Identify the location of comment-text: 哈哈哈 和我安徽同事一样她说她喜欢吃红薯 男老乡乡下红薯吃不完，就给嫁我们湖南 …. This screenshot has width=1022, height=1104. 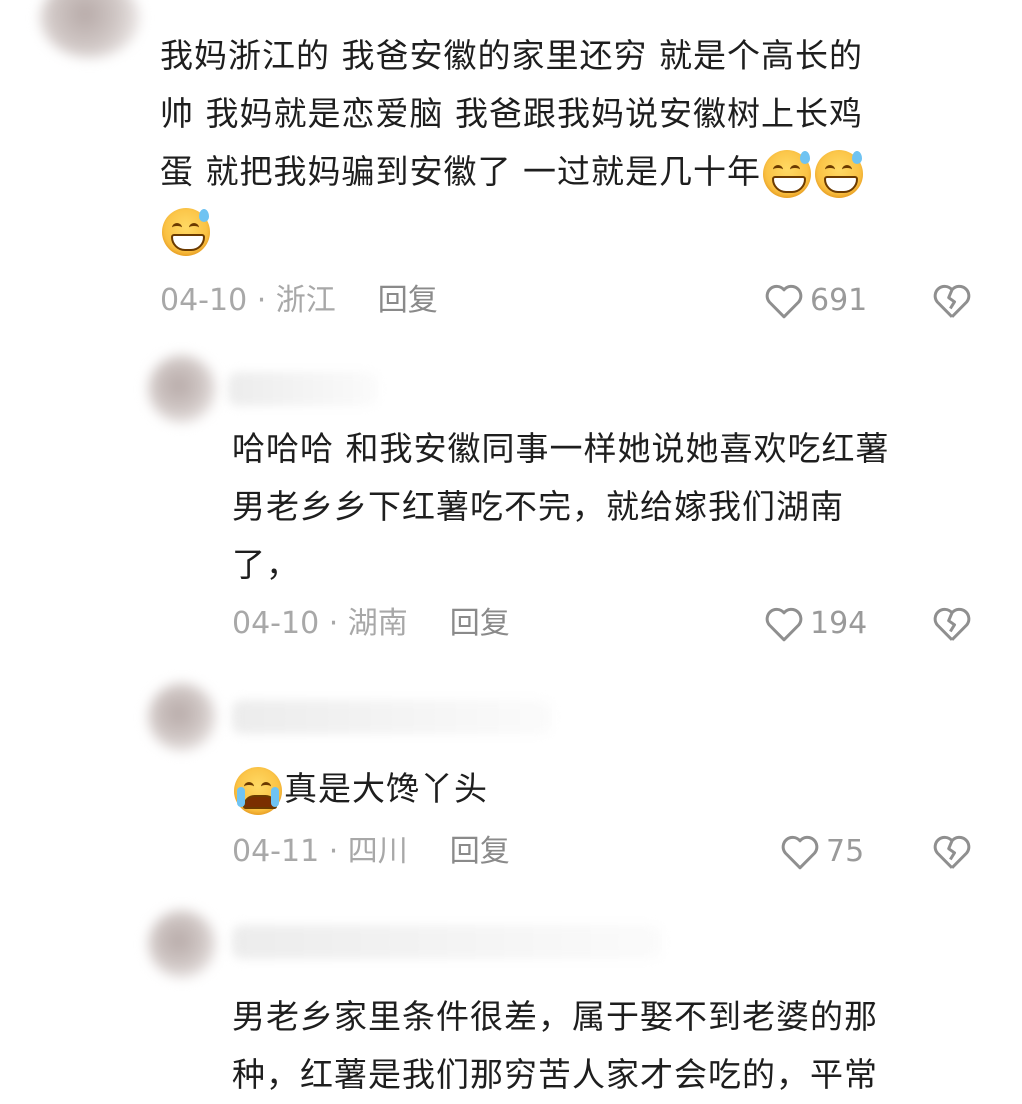
(561, 506).